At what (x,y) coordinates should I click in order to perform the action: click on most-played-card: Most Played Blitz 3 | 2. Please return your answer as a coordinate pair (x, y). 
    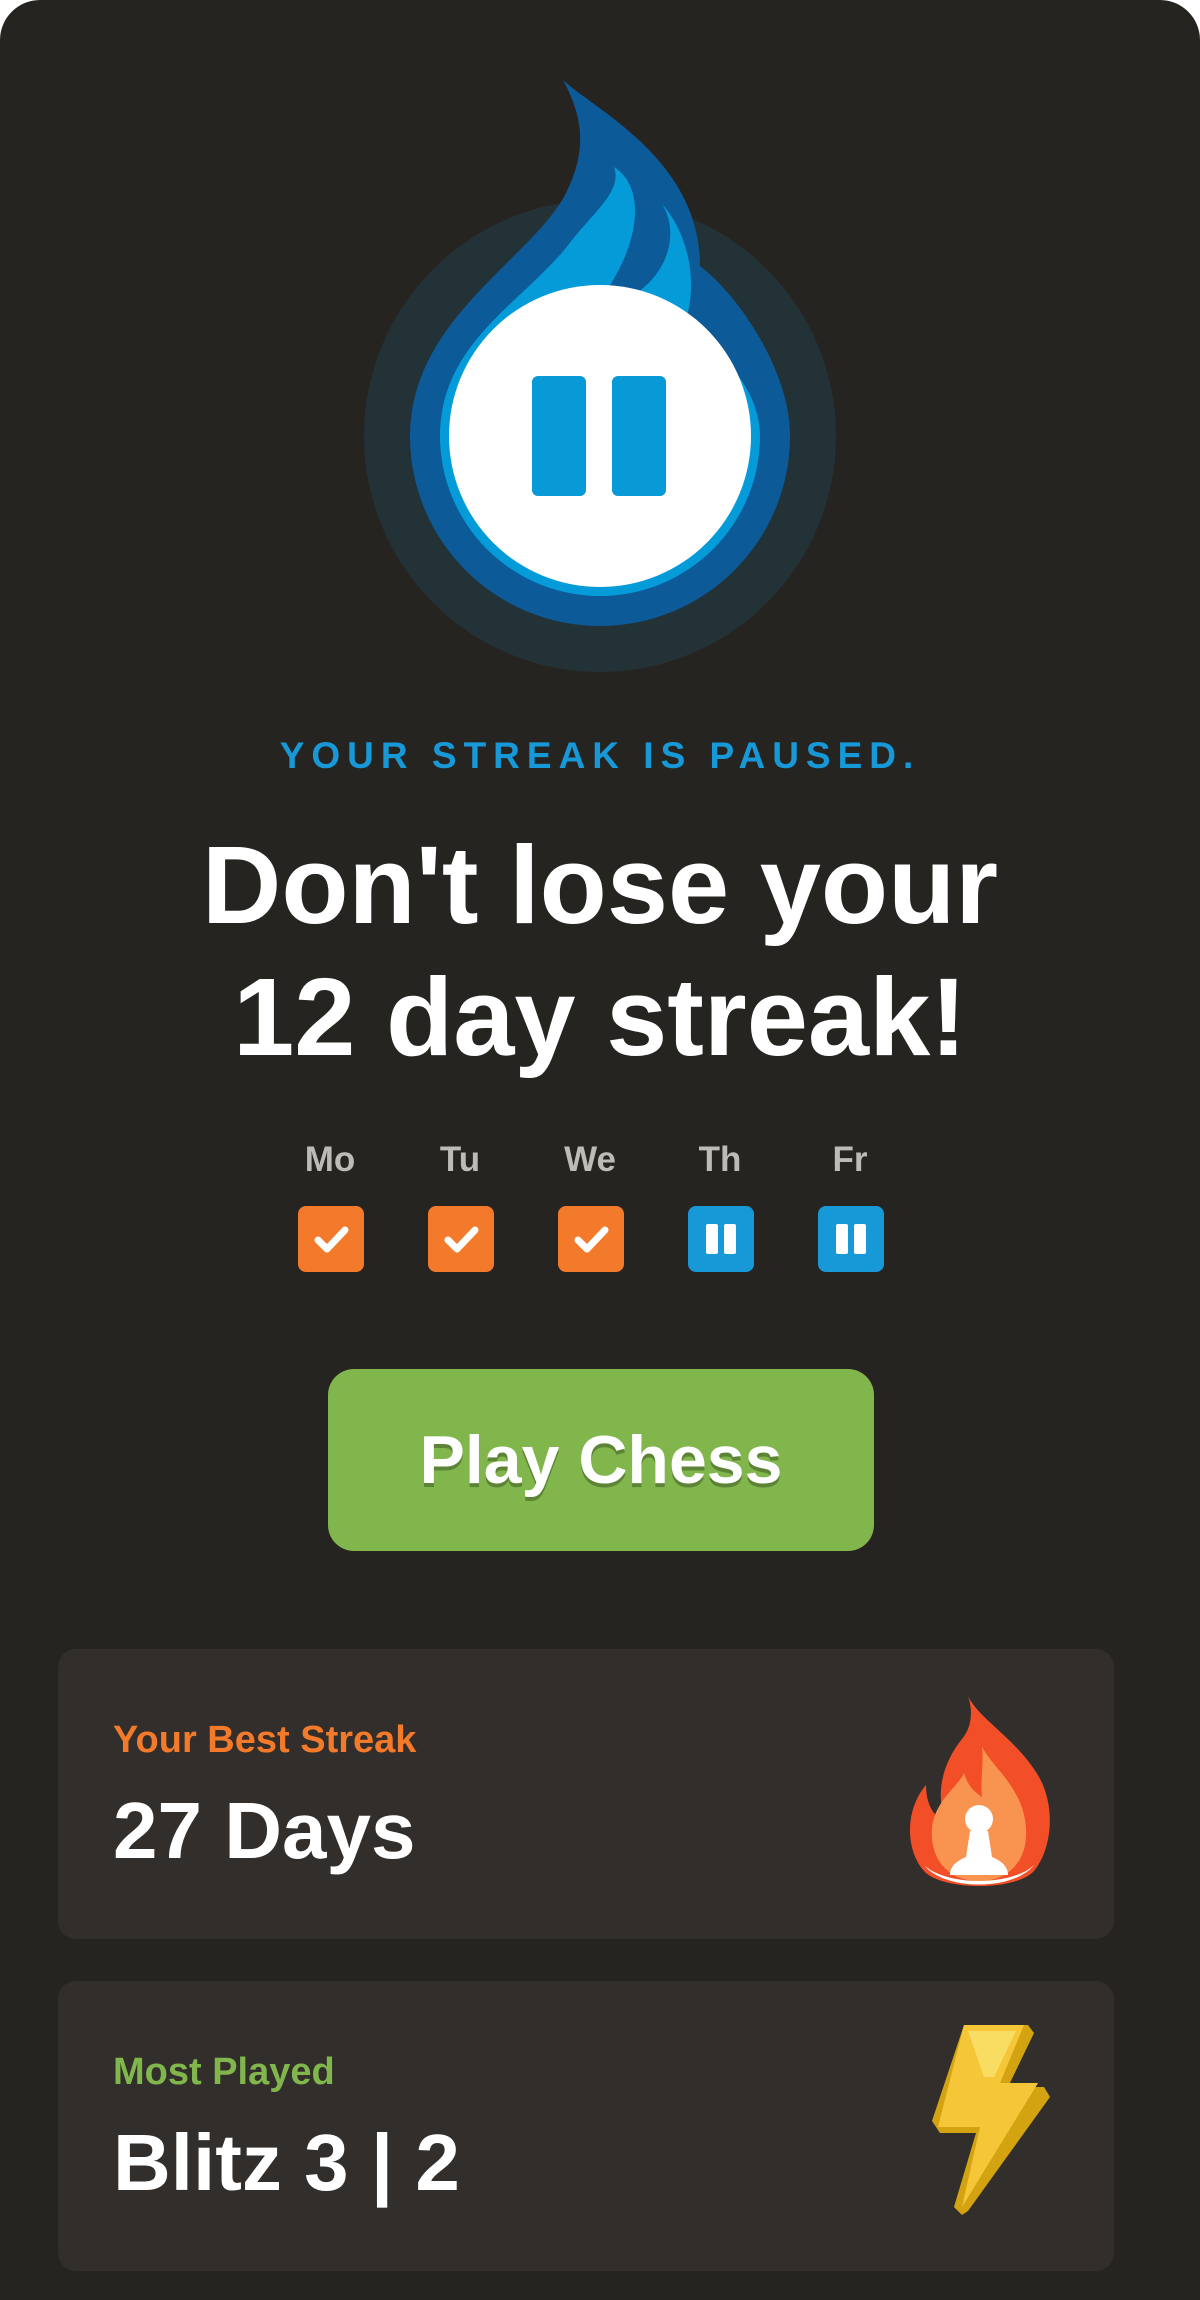
    Looking at the image, I should click on (586, 2126).